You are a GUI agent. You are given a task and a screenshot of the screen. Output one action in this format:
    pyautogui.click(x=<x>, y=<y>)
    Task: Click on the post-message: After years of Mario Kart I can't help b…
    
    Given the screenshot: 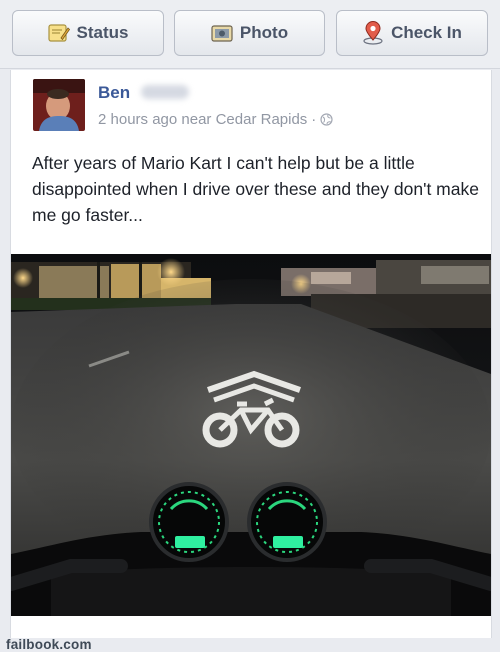 What is the action you would take?
    pyautogui.click(x=255, y=189)
    